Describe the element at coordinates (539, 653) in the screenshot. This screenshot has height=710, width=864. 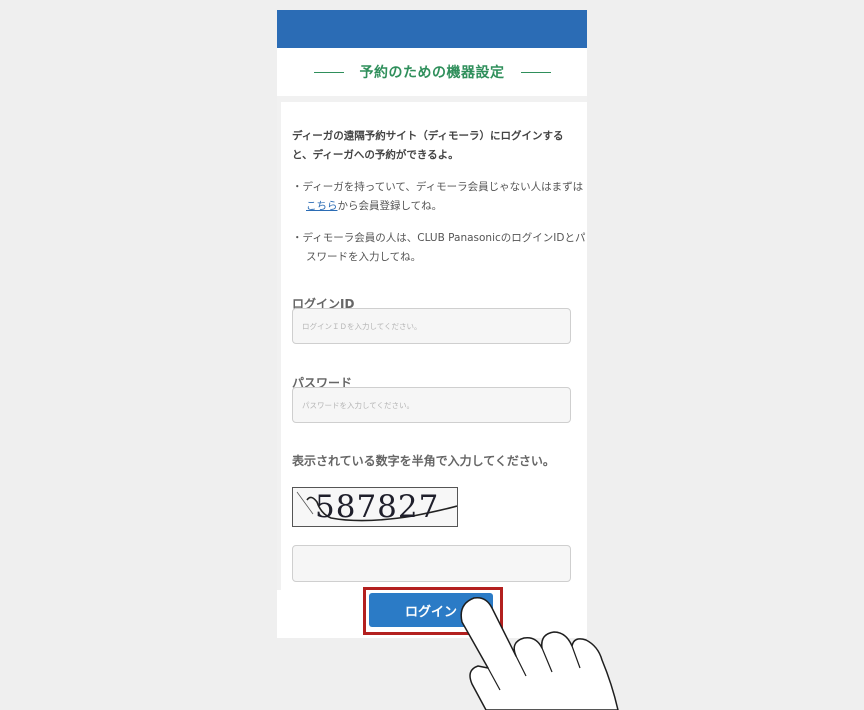
I see `pointing-hand-icon` at that location.